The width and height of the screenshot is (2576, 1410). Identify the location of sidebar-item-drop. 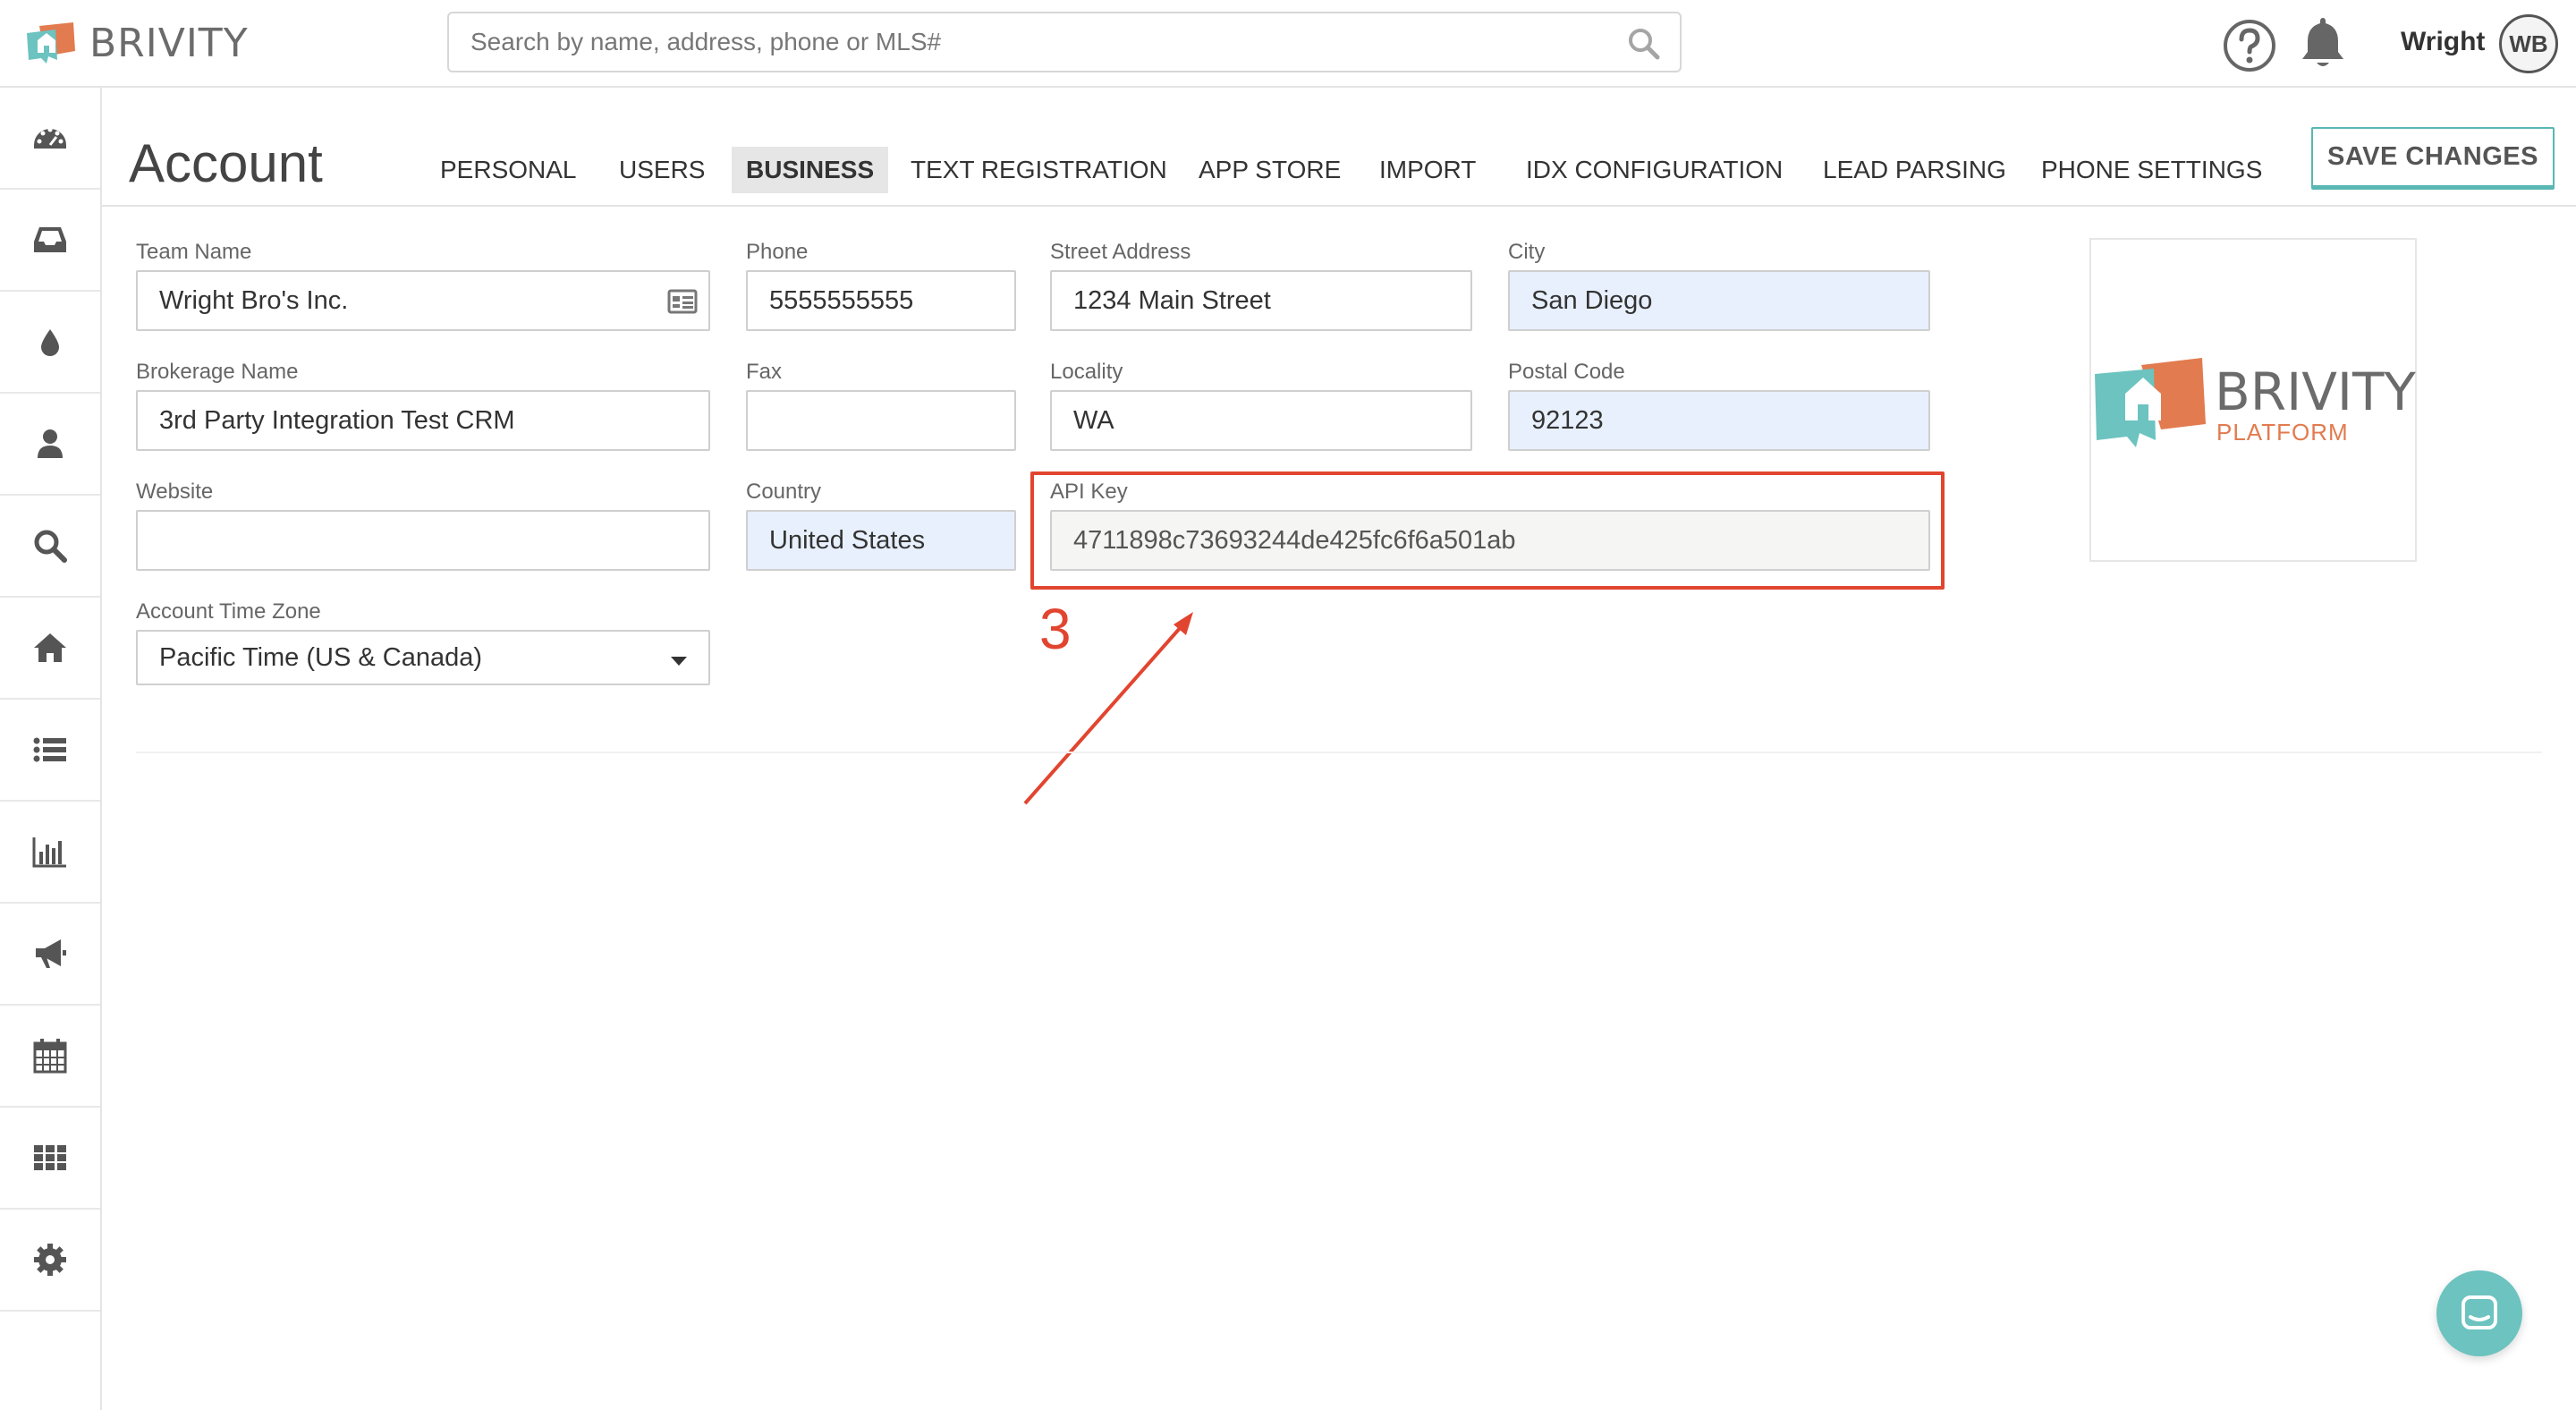
(50, 343).